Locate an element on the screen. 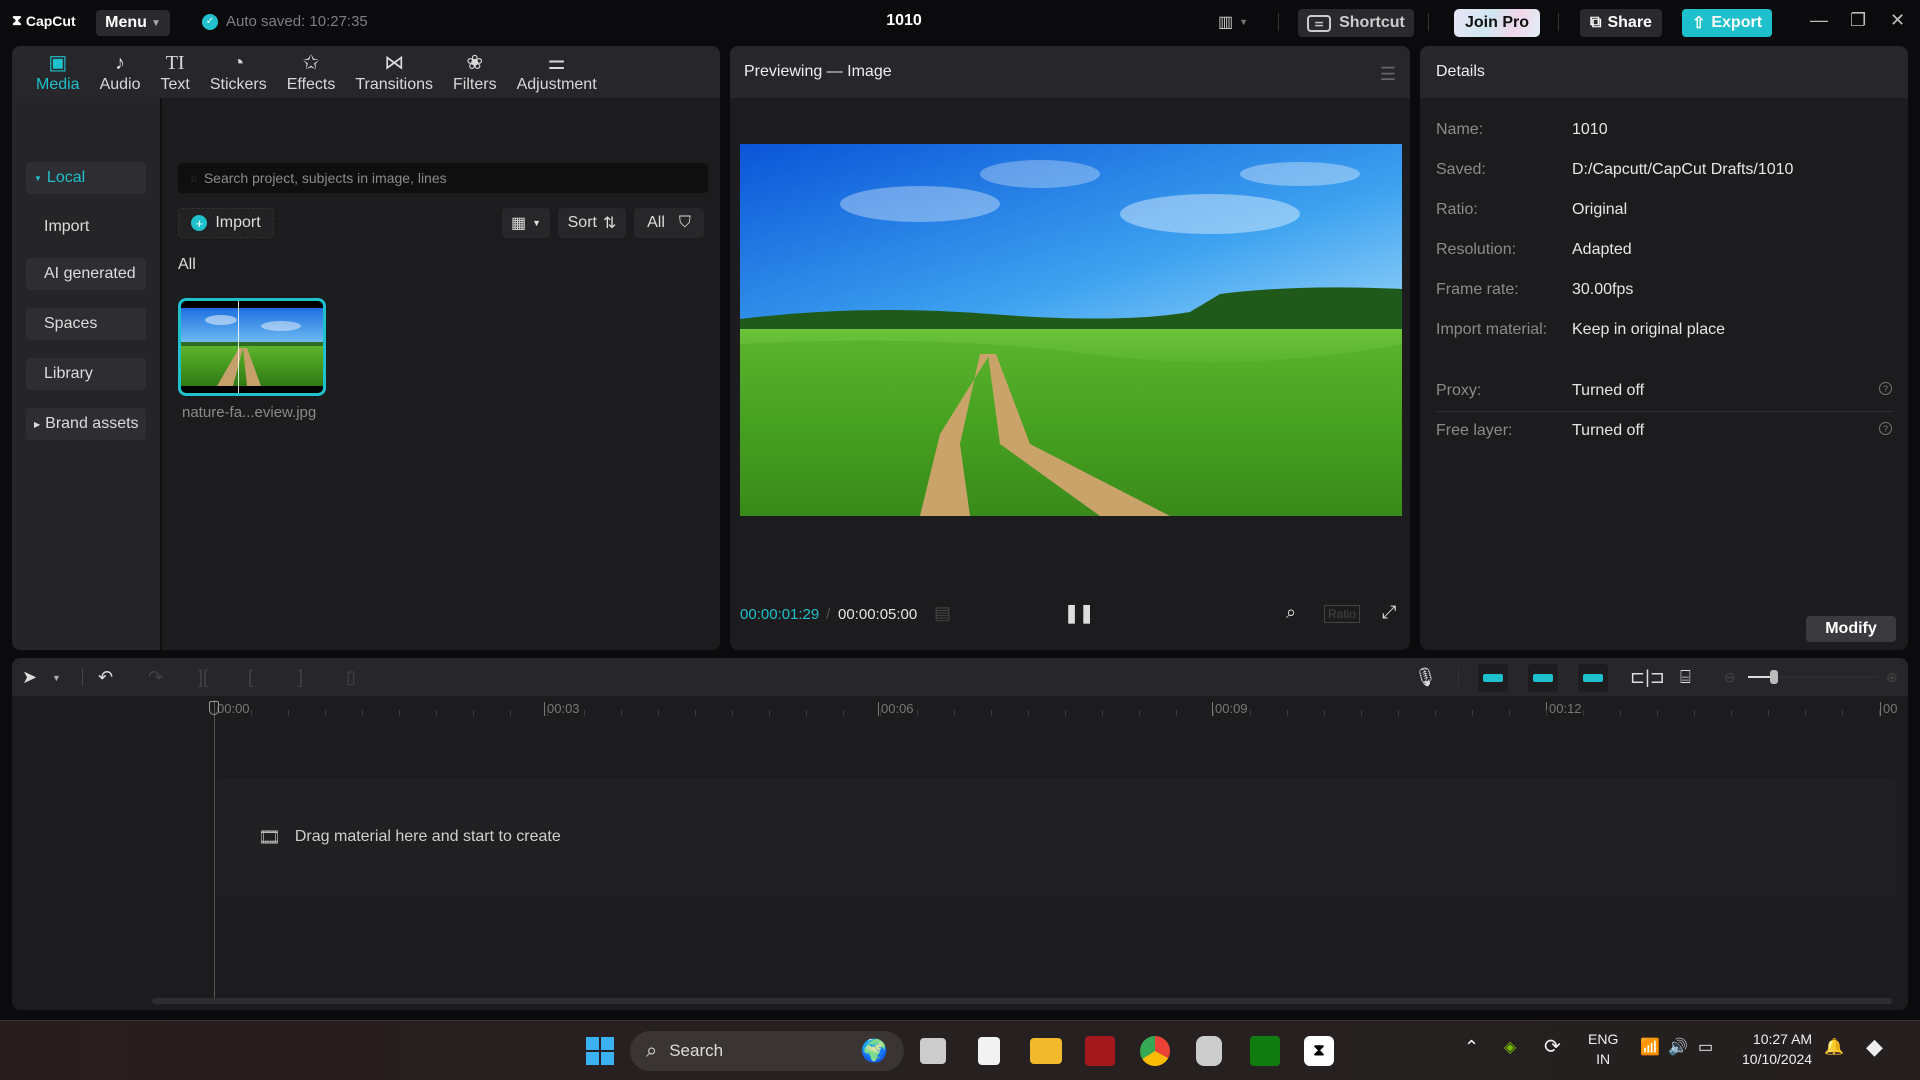 The image size is (1920, 1080). tab-effects: ✩ Effects is located at coordinates (311, 72).